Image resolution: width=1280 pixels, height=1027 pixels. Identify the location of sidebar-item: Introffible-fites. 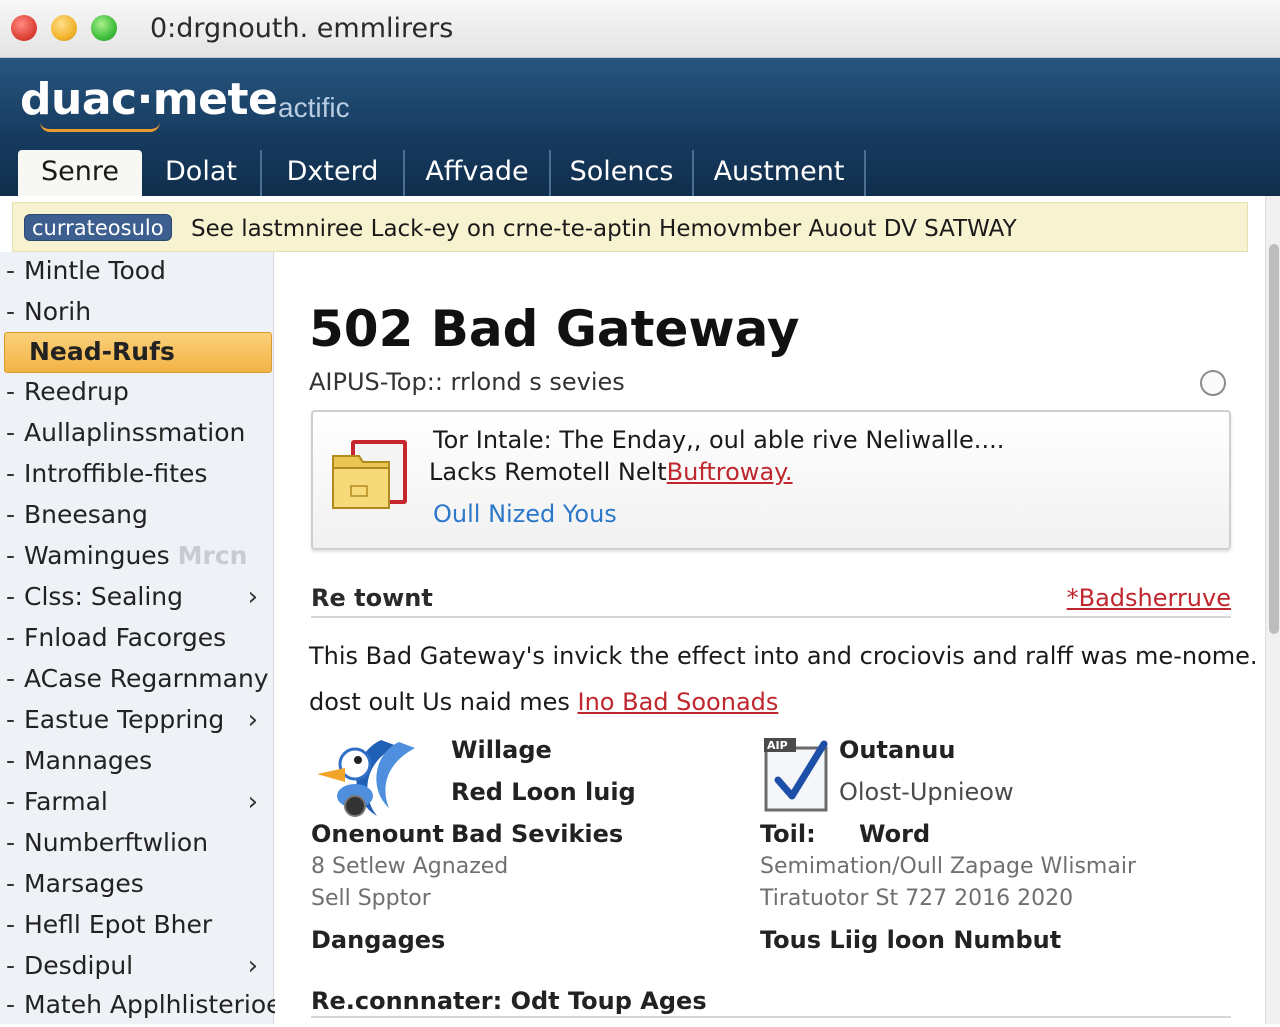
(136, 475).